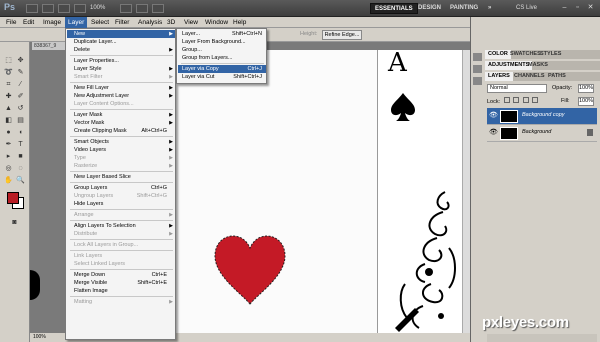 Image resolution: width=600 pixels, height=342 pixels. I want to click on menu-view: View, so click(191, 22).